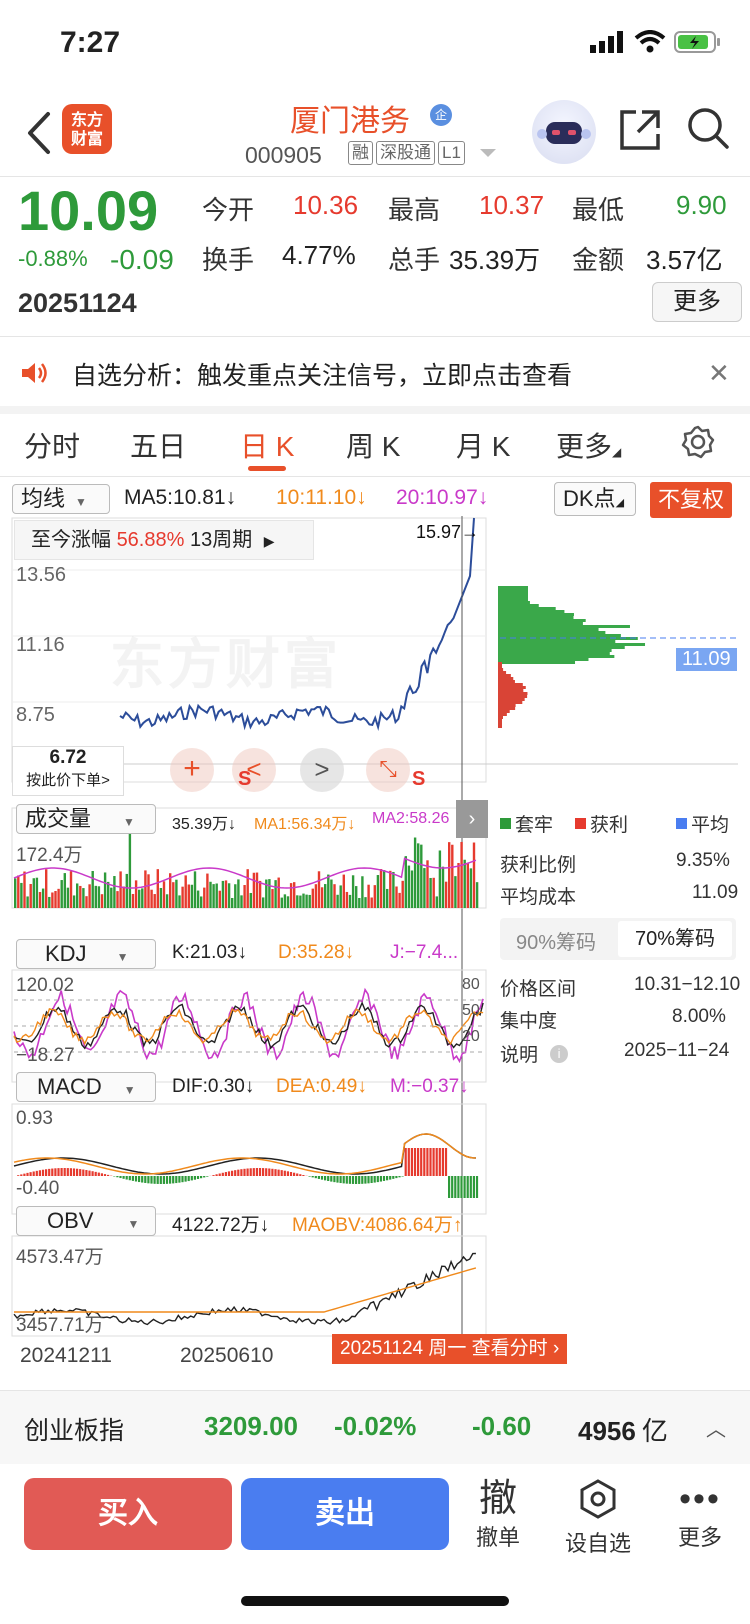 This screenshot has width=750, height=1624. What do you see at coordinates (86, 1221) in the screenshot?
I see `obv-dropdown: OBV ▼` at bounding box center [86, 1221].